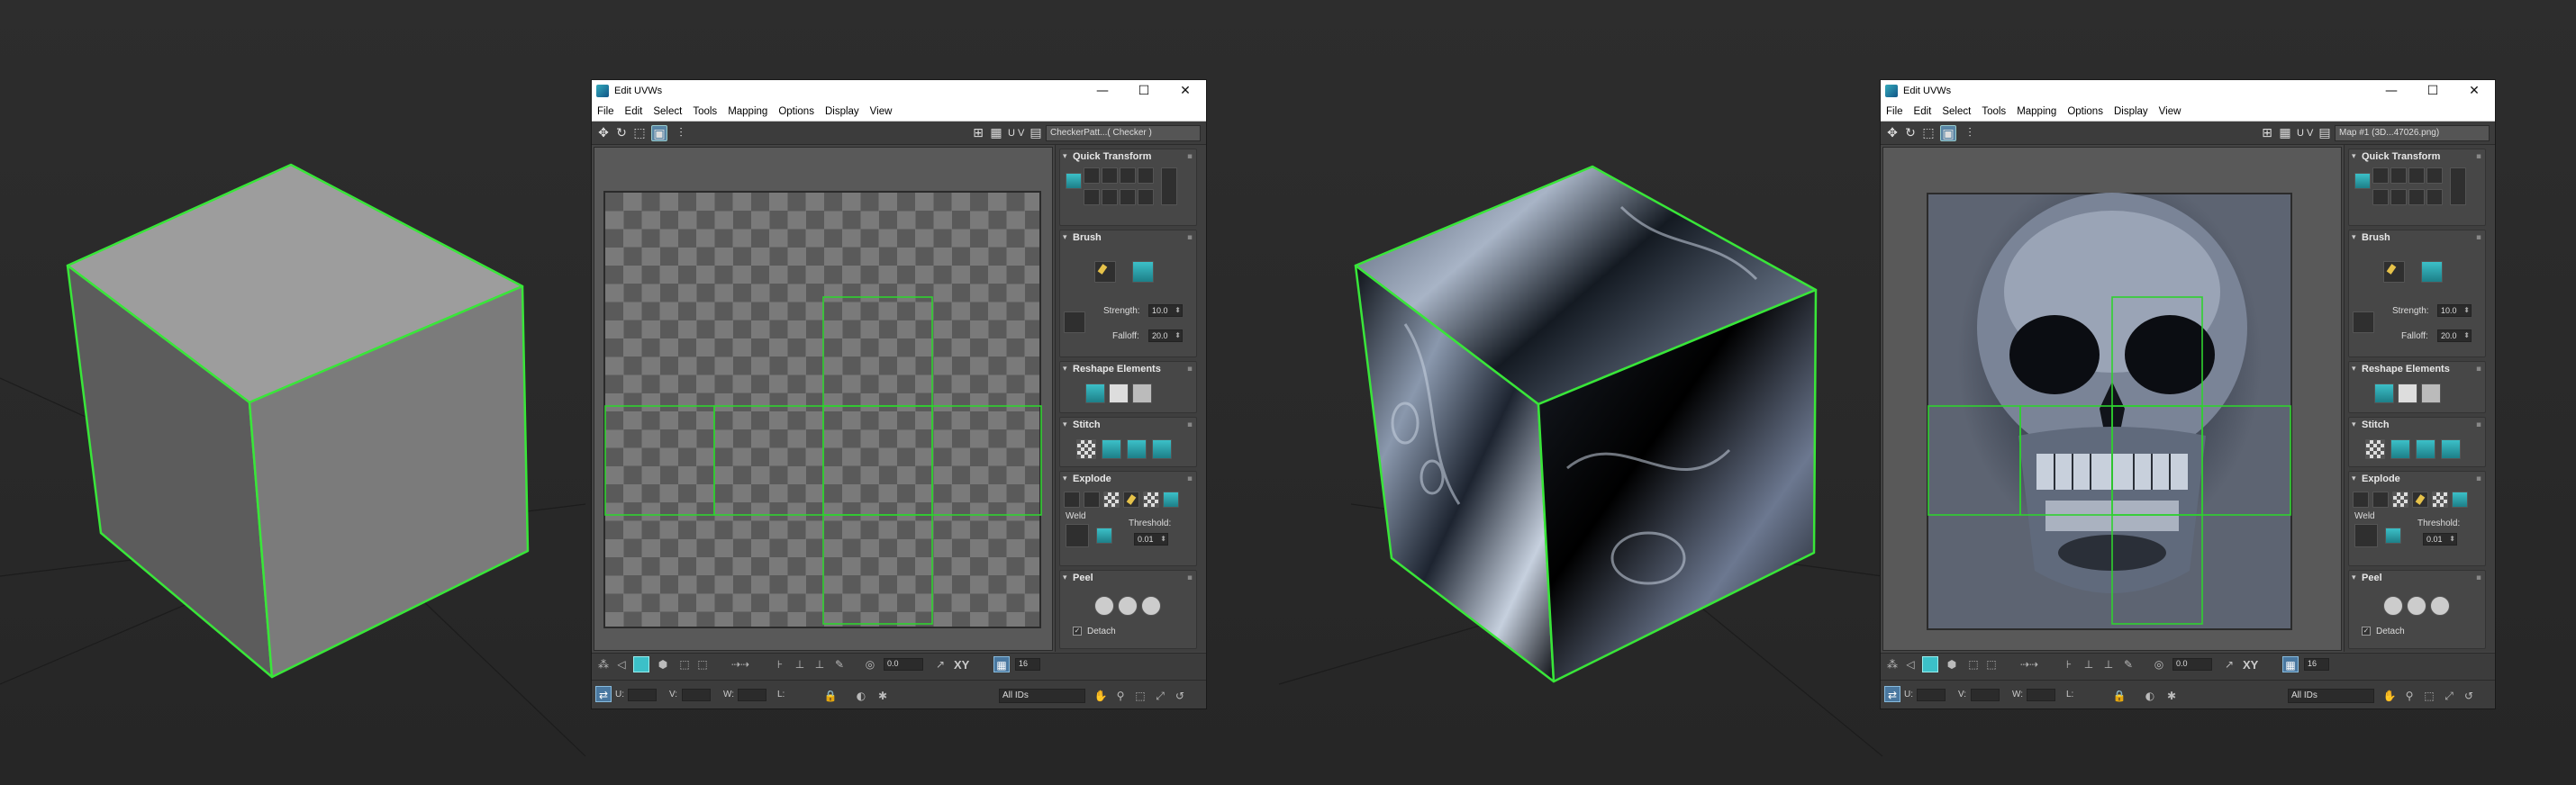 This screenshot has width=2576, height=785. I want to click on rotate-icon: ↻, so click(621, 133).